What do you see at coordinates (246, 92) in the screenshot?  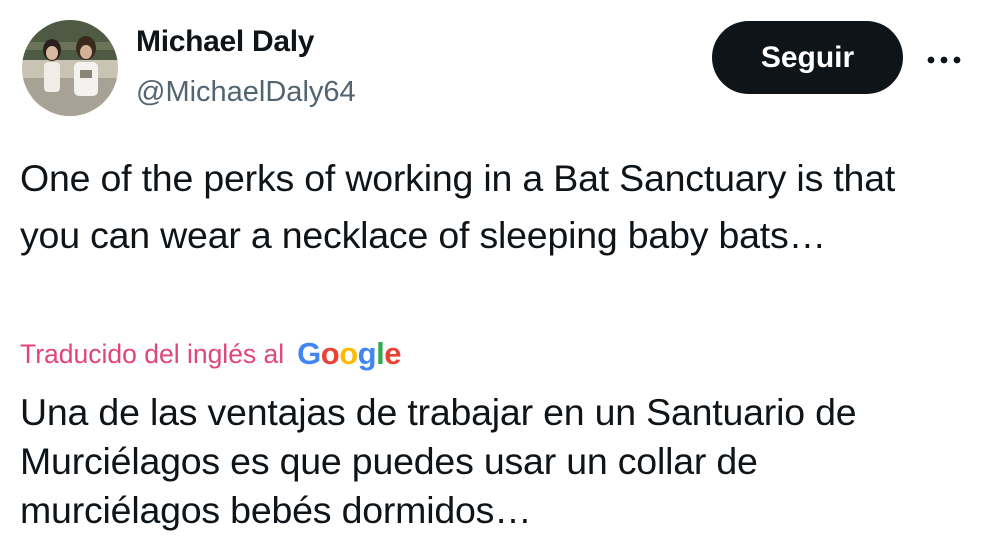 I see `user-handle: @MichaelDaly64` at bounding box center [246, 92].